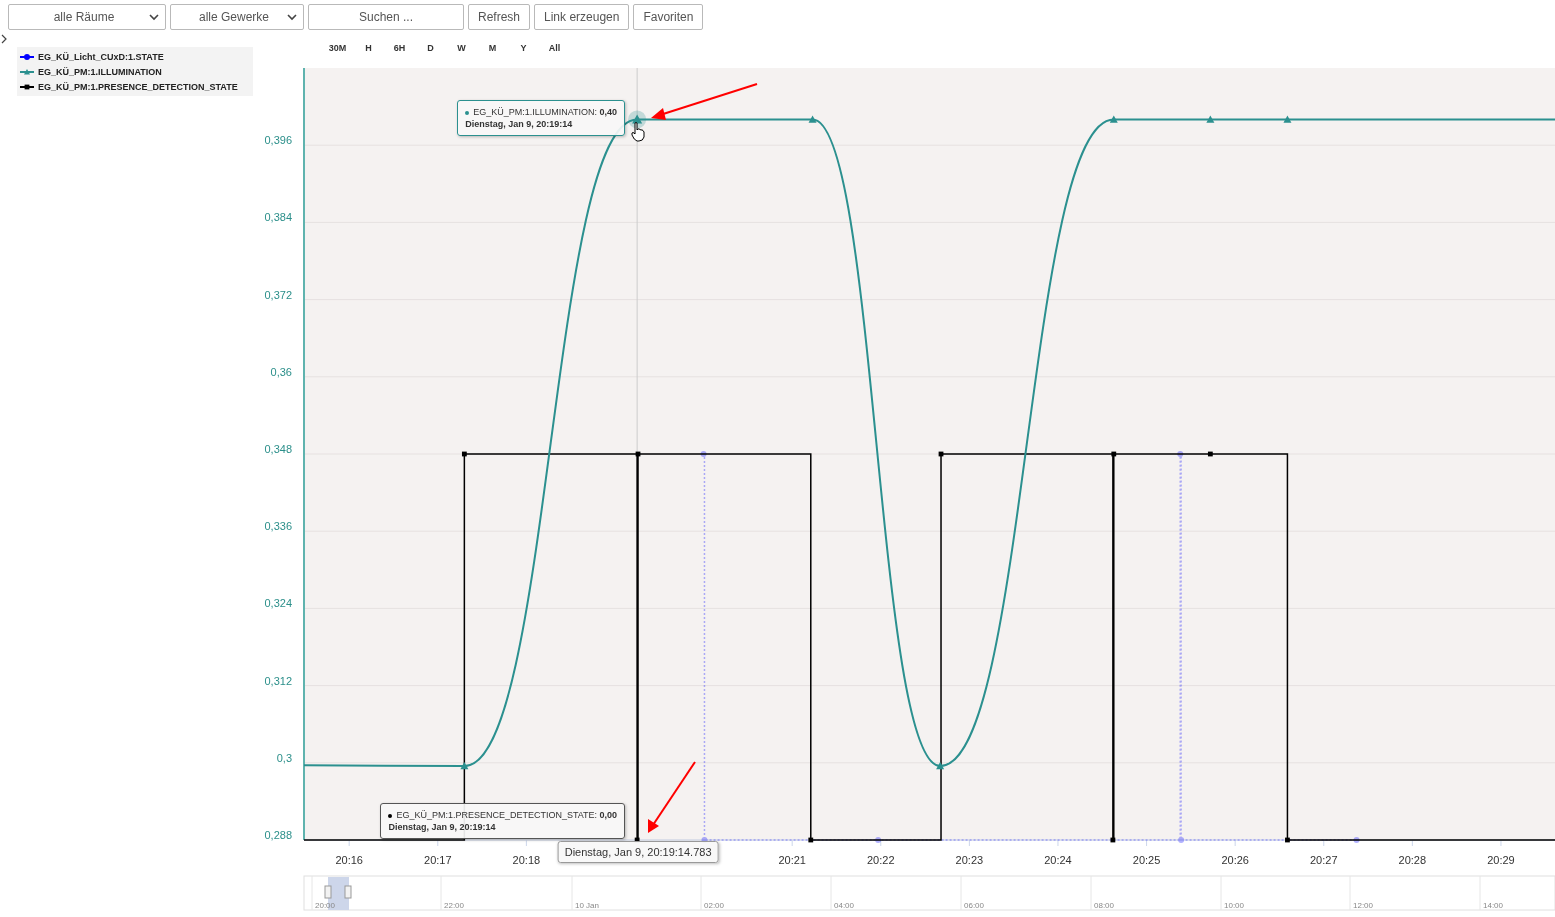  Describe the element at coordinates (325, 905) in the screenshot. I see `navigator-label: 20:00` at that location.